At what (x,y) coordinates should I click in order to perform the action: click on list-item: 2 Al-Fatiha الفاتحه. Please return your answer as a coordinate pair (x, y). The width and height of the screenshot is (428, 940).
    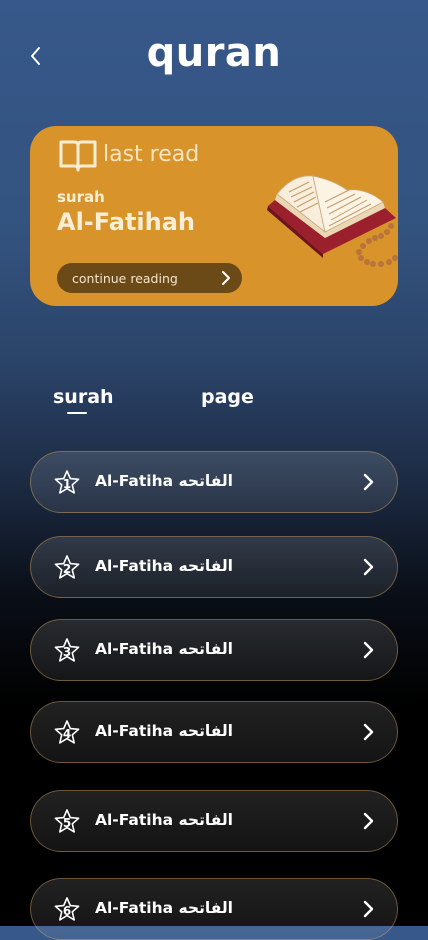
    Looking at the image, I should click on (214, 567).